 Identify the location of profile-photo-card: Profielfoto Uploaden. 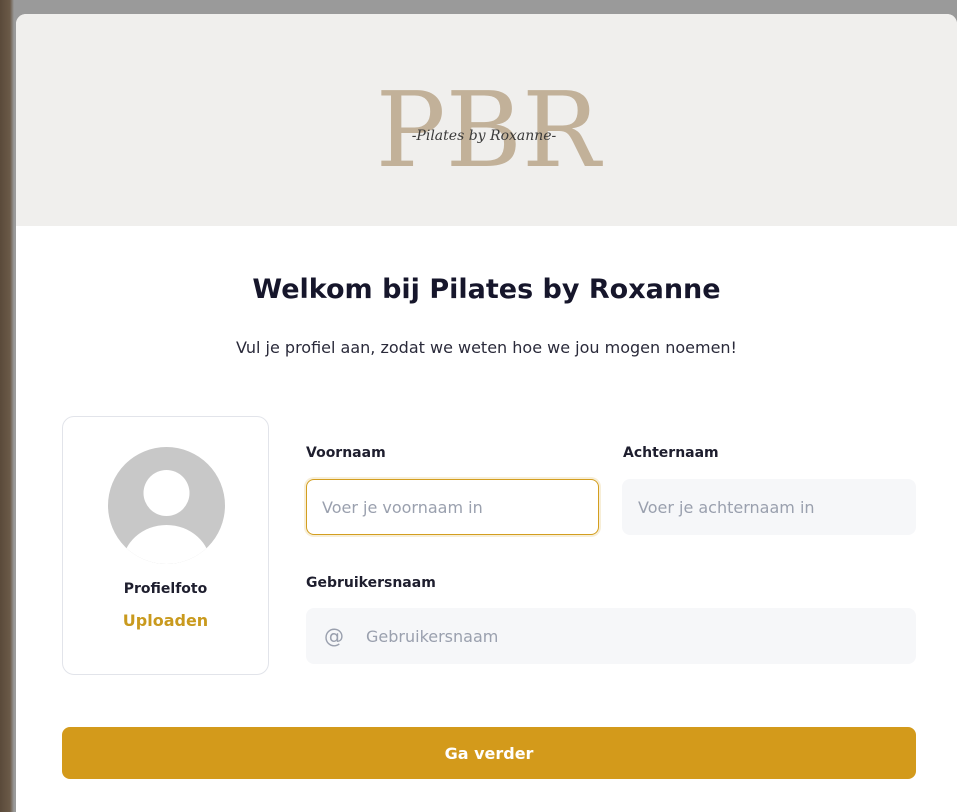
(165, 545).